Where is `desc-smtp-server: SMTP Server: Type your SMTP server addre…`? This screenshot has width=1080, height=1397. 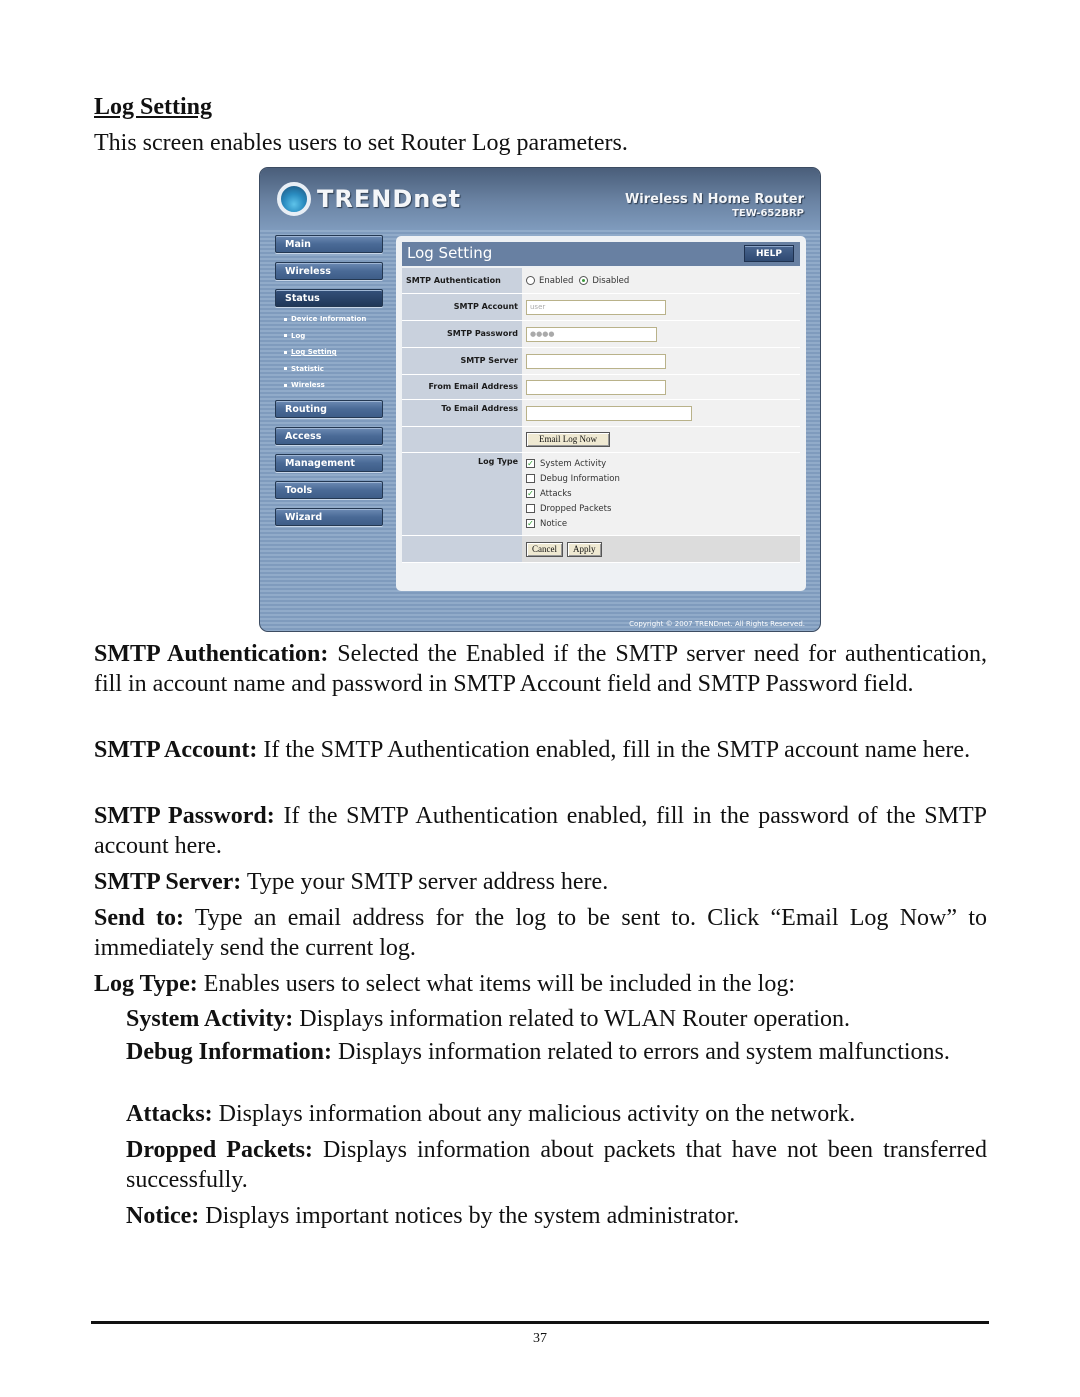 desc-smtp-server: SMTP Server: Type your SMTP server addre… is located at coordinates (540, 882).